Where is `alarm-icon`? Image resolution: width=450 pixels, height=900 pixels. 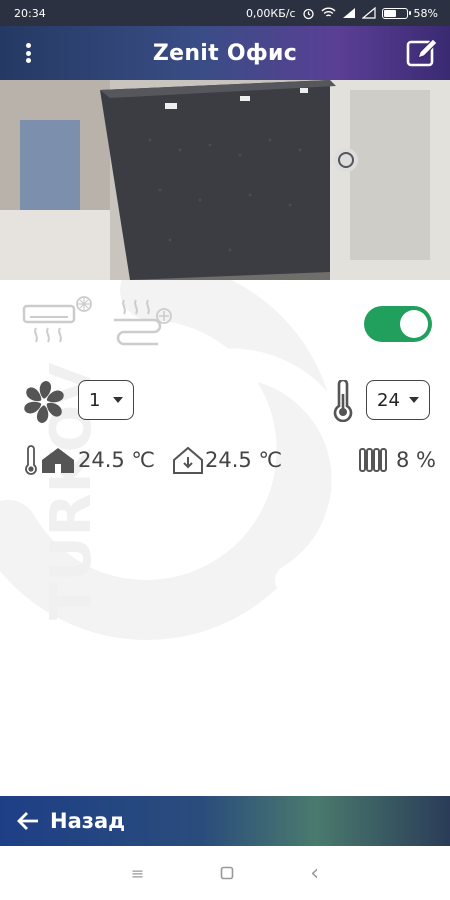
alarm-icon is located at coordinates (308, 13).